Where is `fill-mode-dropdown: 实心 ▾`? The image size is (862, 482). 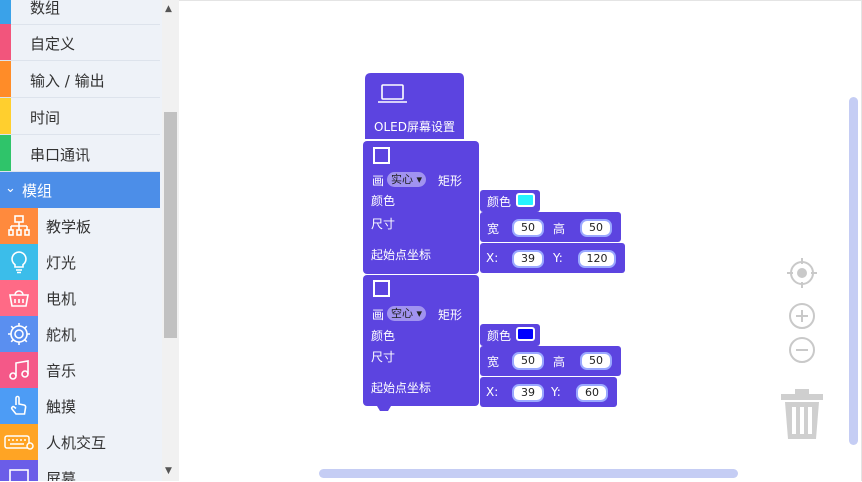 fill-mode-dropdown: 实心 ▾ is located at coordinates (407, 179).